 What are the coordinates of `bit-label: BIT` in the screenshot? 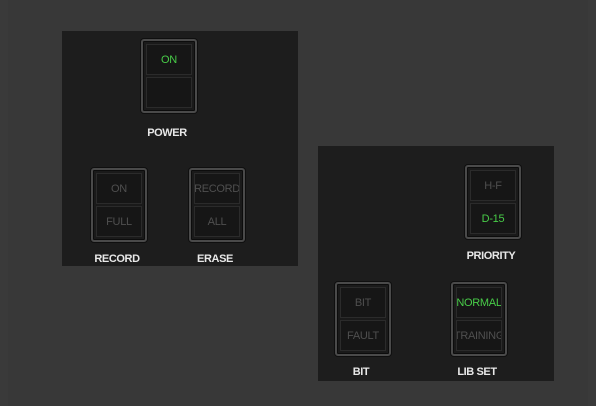 It's located at (361, 372).